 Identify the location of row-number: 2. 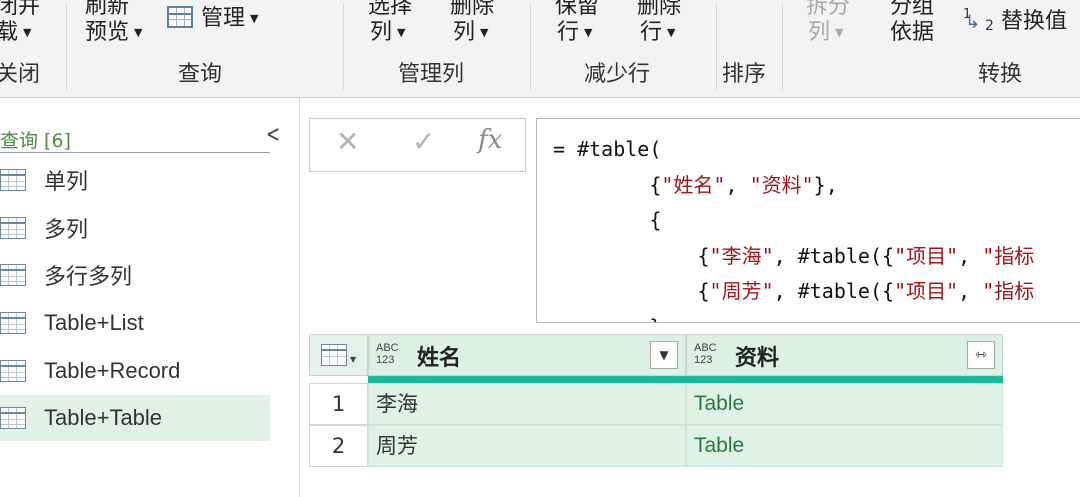
(338, 446).